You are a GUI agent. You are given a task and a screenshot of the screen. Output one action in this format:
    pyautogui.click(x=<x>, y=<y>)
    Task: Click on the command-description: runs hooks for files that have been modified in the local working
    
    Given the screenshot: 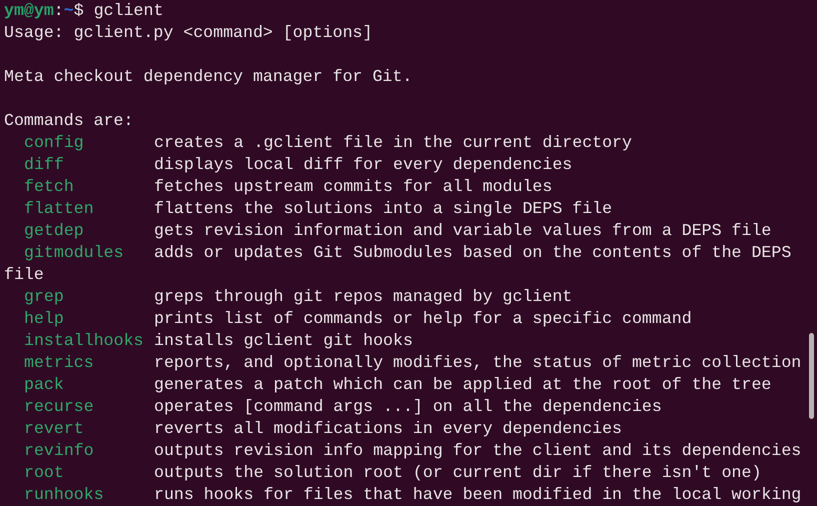 What is the action you would take?
    pyautogui.click(x=478, y=495)
    